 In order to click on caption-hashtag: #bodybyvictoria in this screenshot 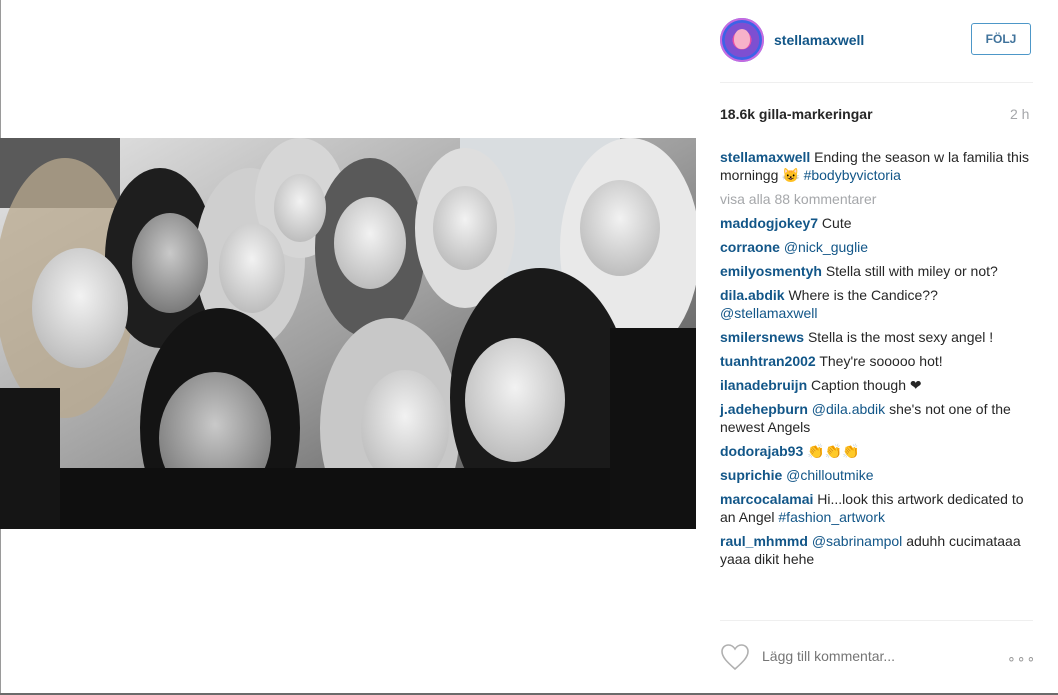, I will do `click(852, 175)`.